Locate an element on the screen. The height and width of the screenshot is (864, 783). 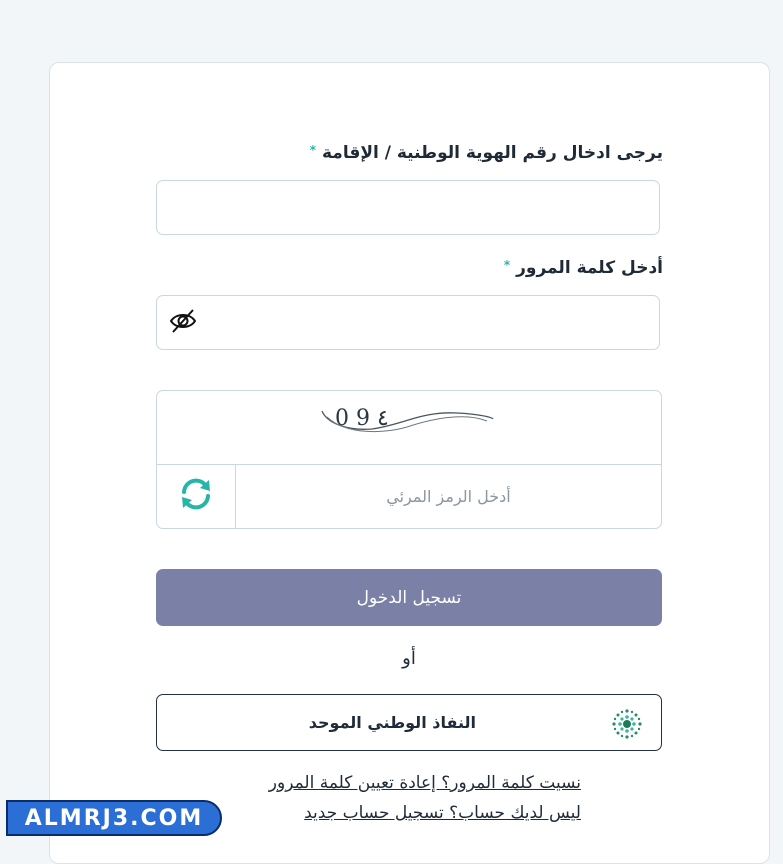
login-button: تسجيل الدخول is located at coordinates (409, 597).